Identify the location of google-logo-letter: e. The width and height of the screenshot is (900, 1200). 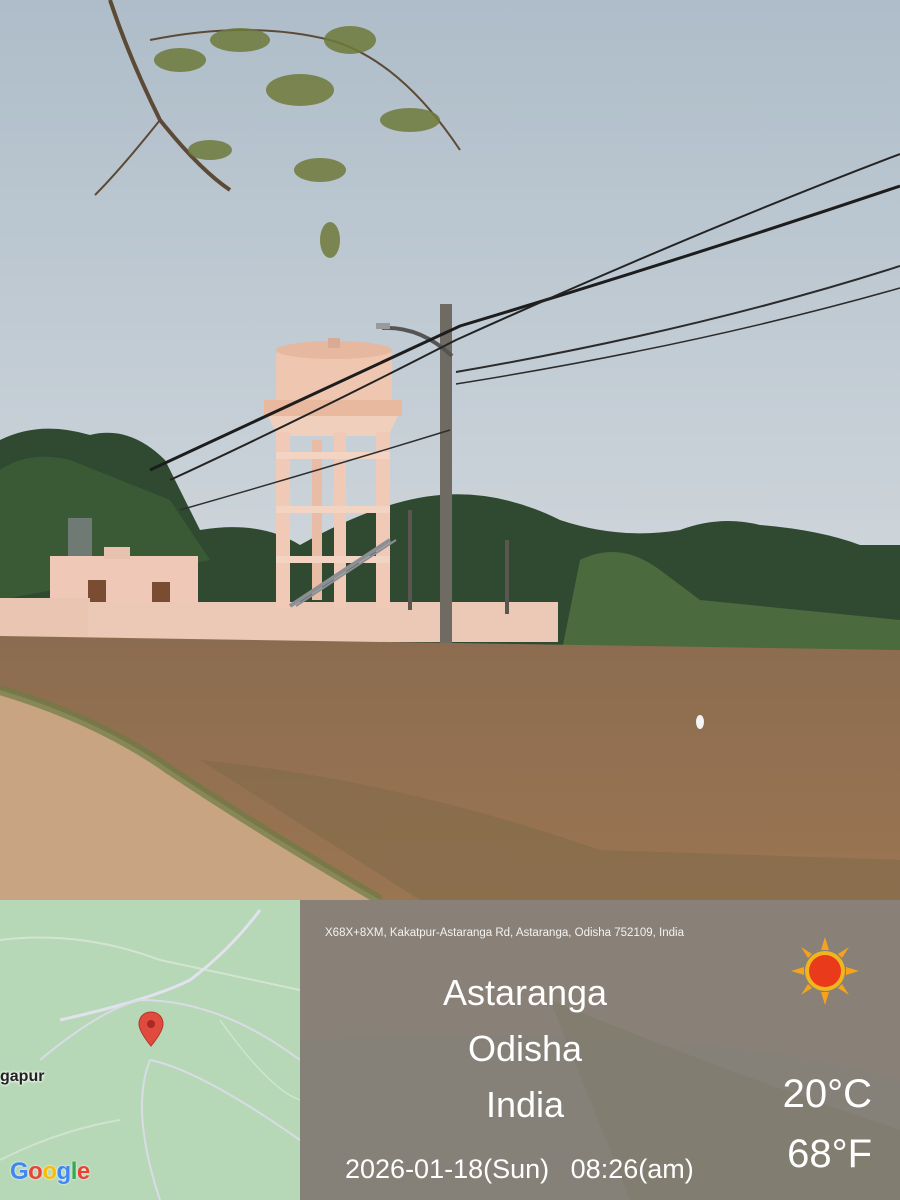
(83, 1171).